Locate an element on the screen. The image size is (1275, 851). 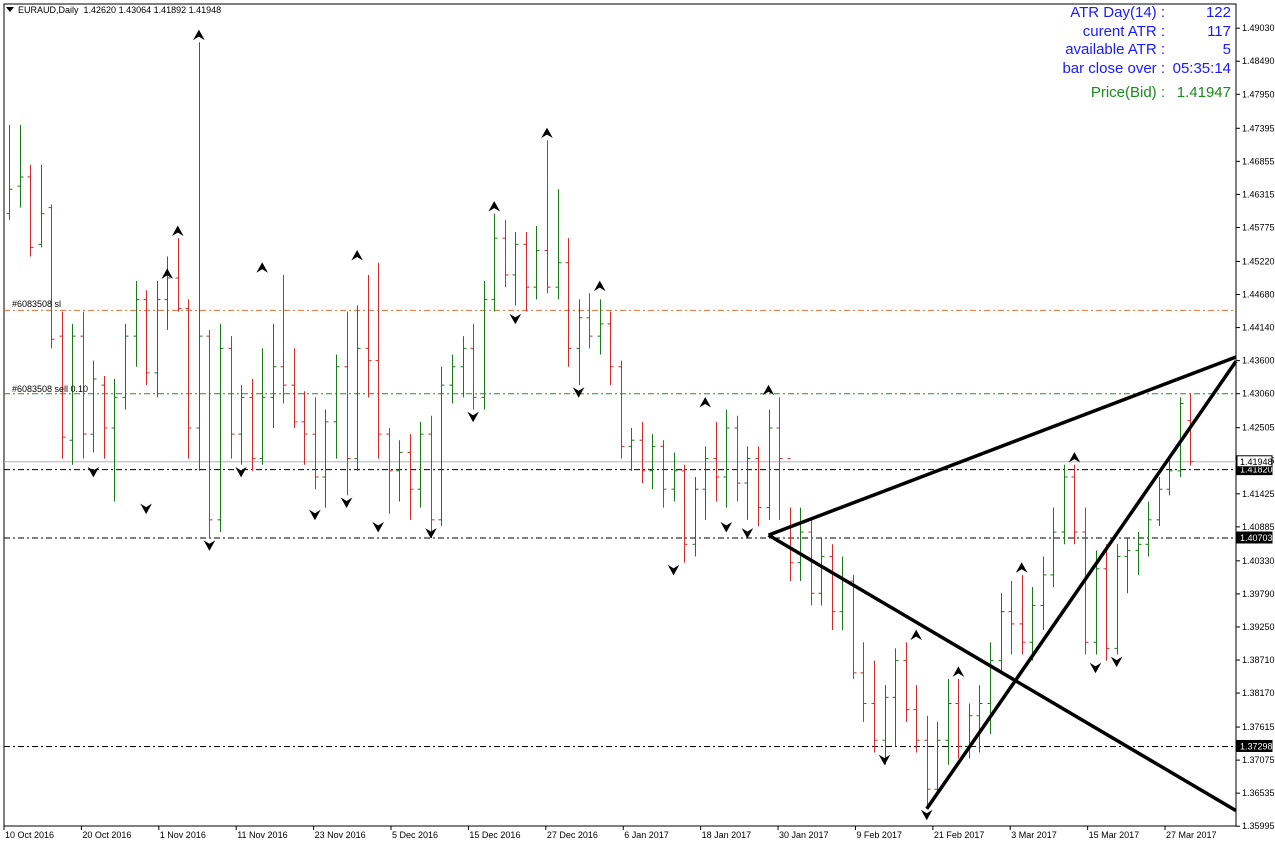
x-tick-label: 5 Dec 2016 is located at coordinates (415, 835).